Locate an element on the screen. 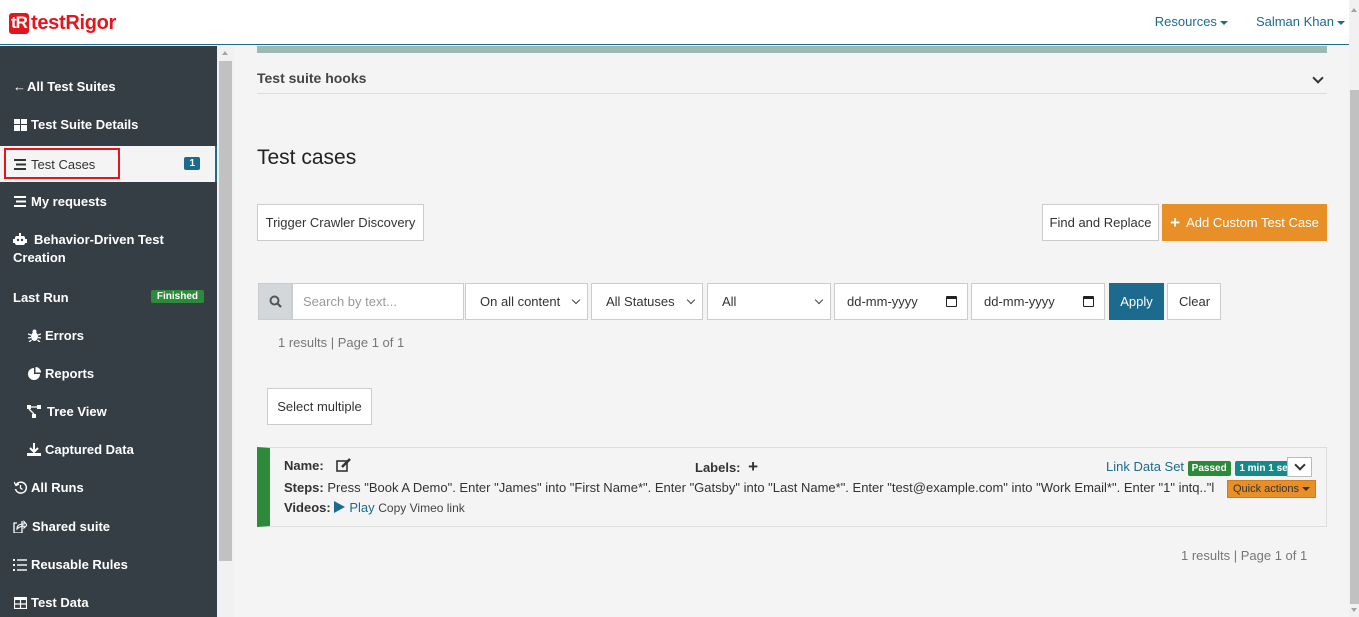 The width and height of the screenshot is (1359, 617). select-multiple-button: Select multiple is located at coordinates (319, 406).